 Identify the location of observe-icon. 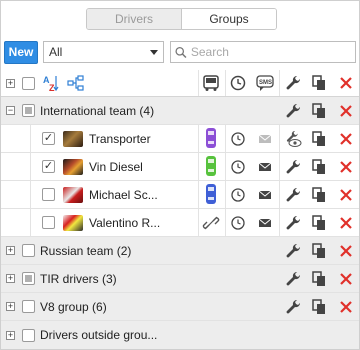
(293, 139).